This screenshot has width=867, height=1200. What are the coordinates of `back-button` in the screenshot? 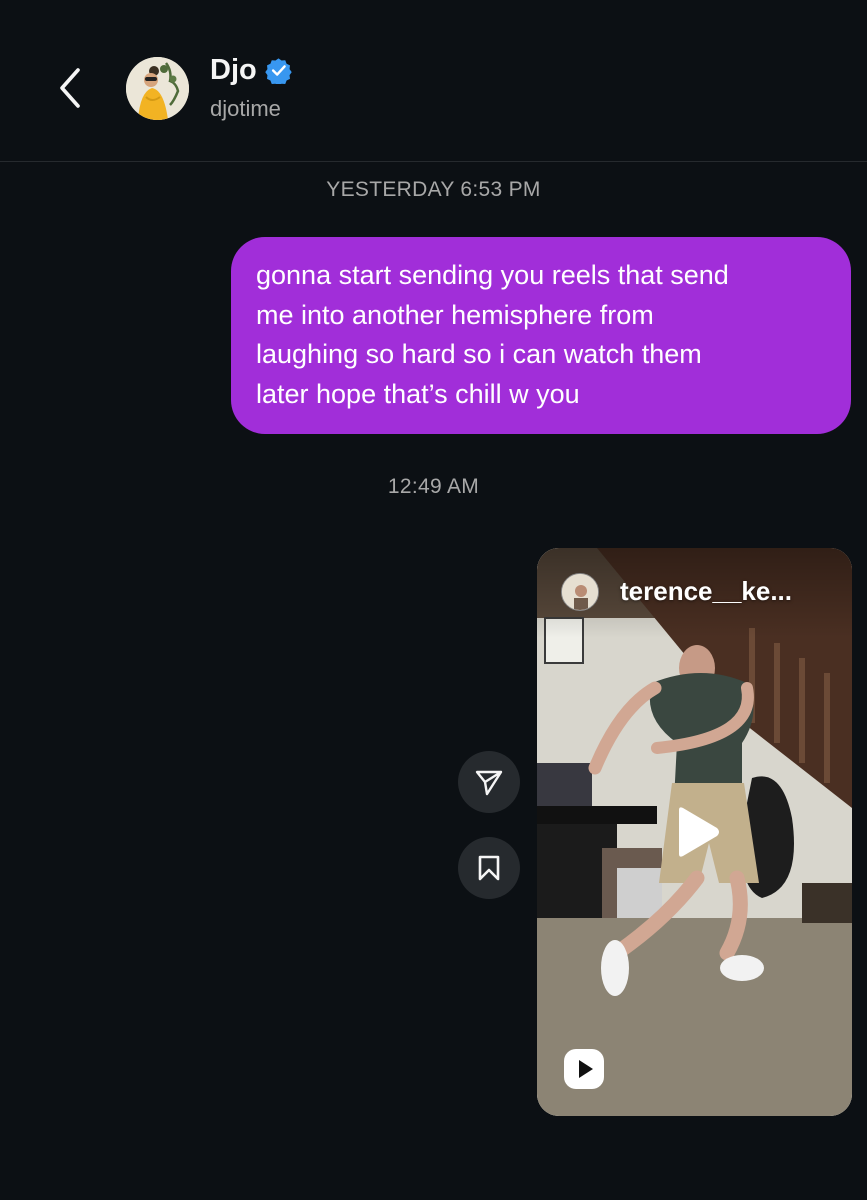 It's located at (70, 88).